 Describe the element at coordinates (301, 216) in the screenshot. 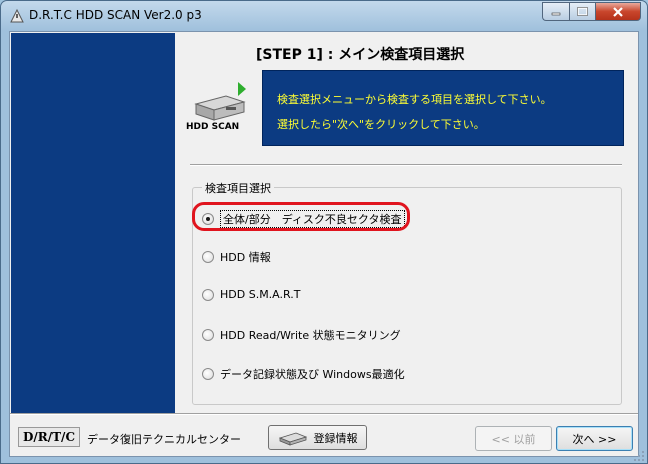

I see `highlight-annotation` at that location.